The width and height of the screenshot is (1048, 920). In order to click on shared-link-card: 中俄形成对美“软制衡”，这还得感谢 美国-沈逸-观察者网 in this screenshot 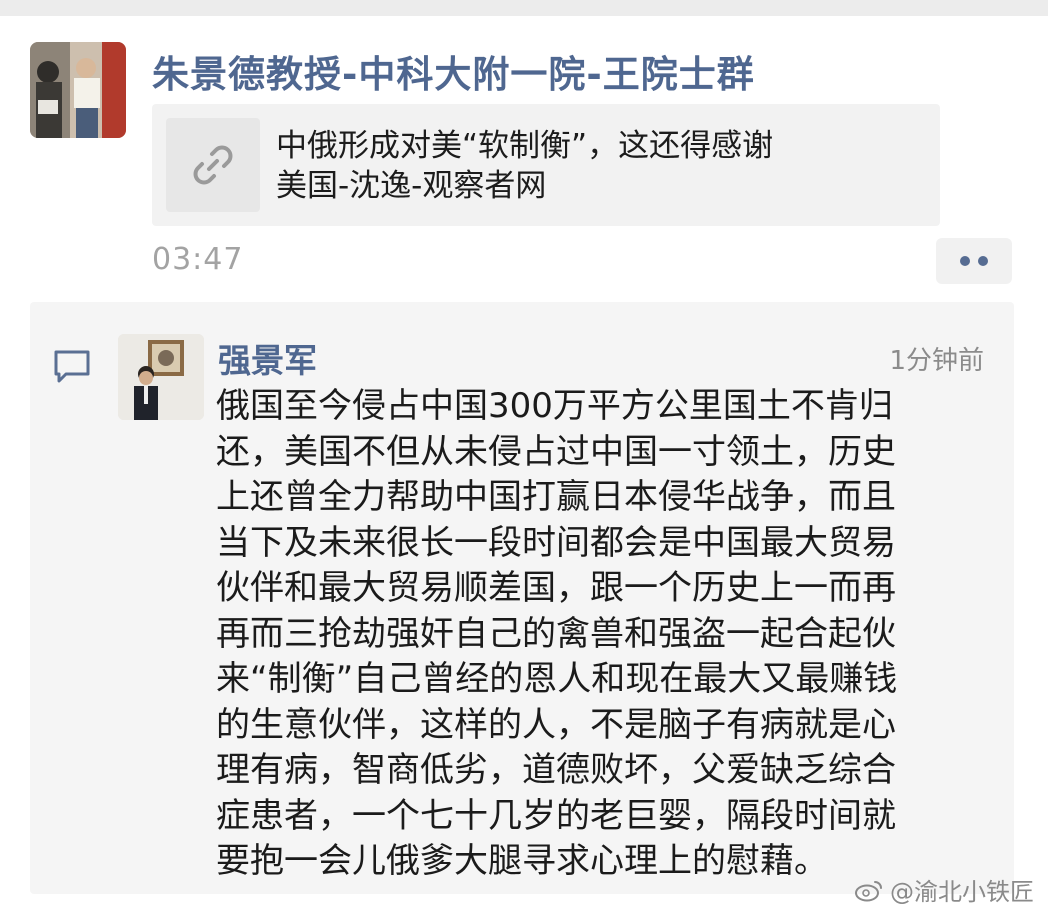, I will do `click(546, 165)`.